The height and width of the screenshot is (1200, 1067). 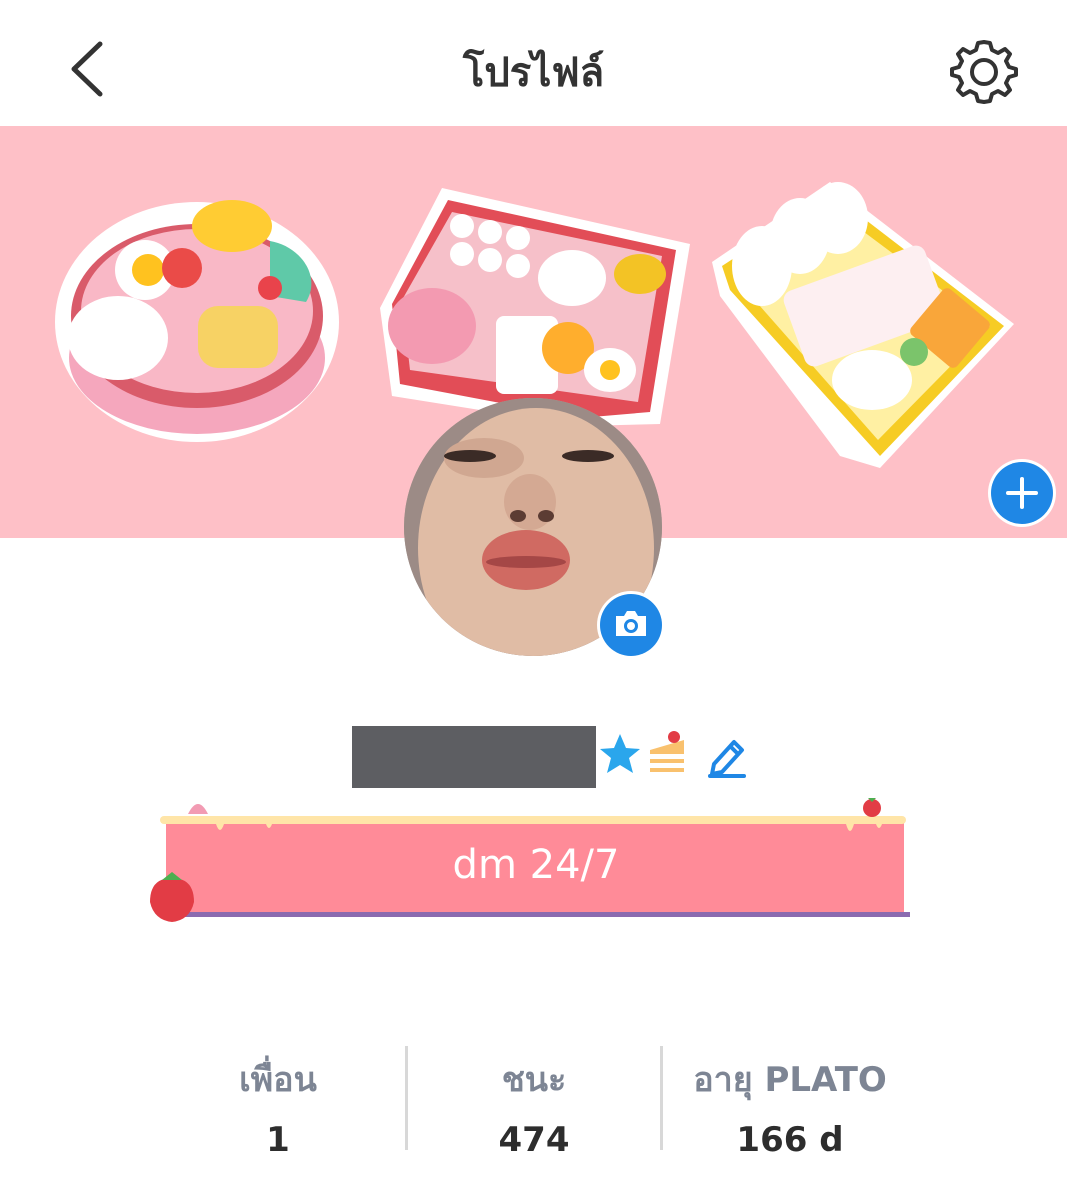 What do you see at coordinates (667, 751) in the screenshot?
I see `cake-icon` at bounding box center [667, 751].